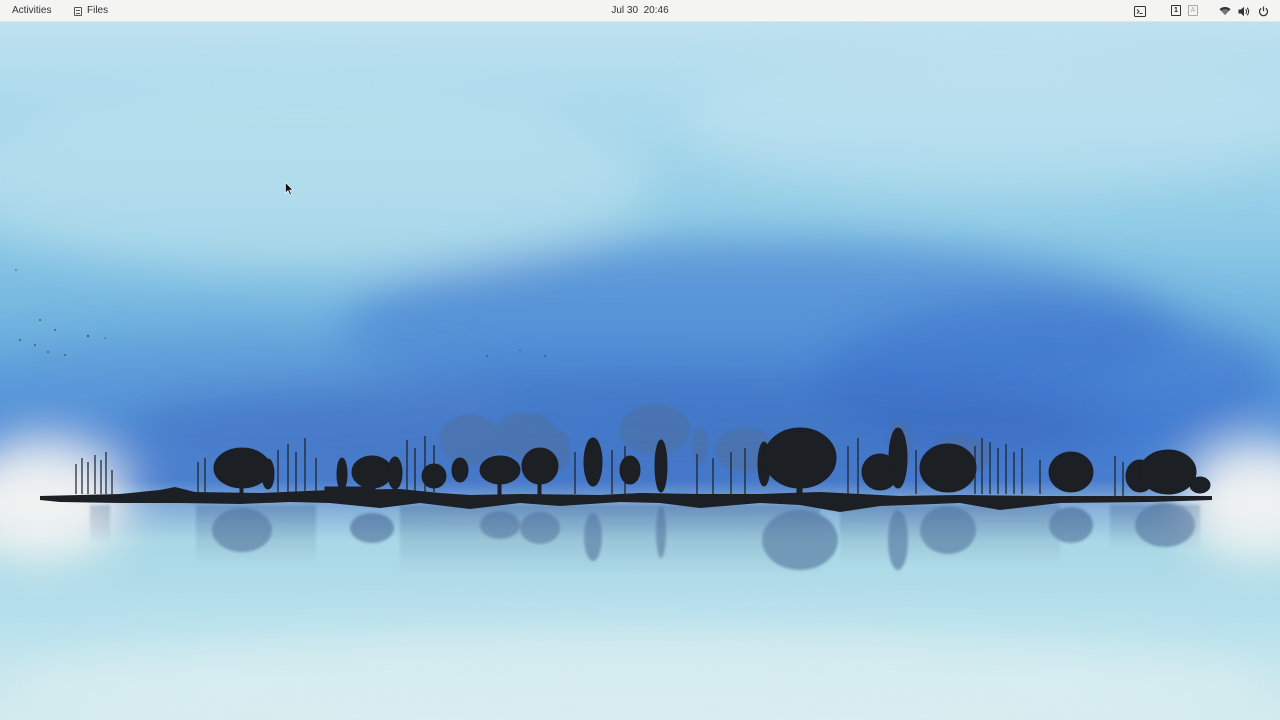 The image size is (1280, 720). I want to click on clock-area: Jul 30 20:46, so click(640, 11).